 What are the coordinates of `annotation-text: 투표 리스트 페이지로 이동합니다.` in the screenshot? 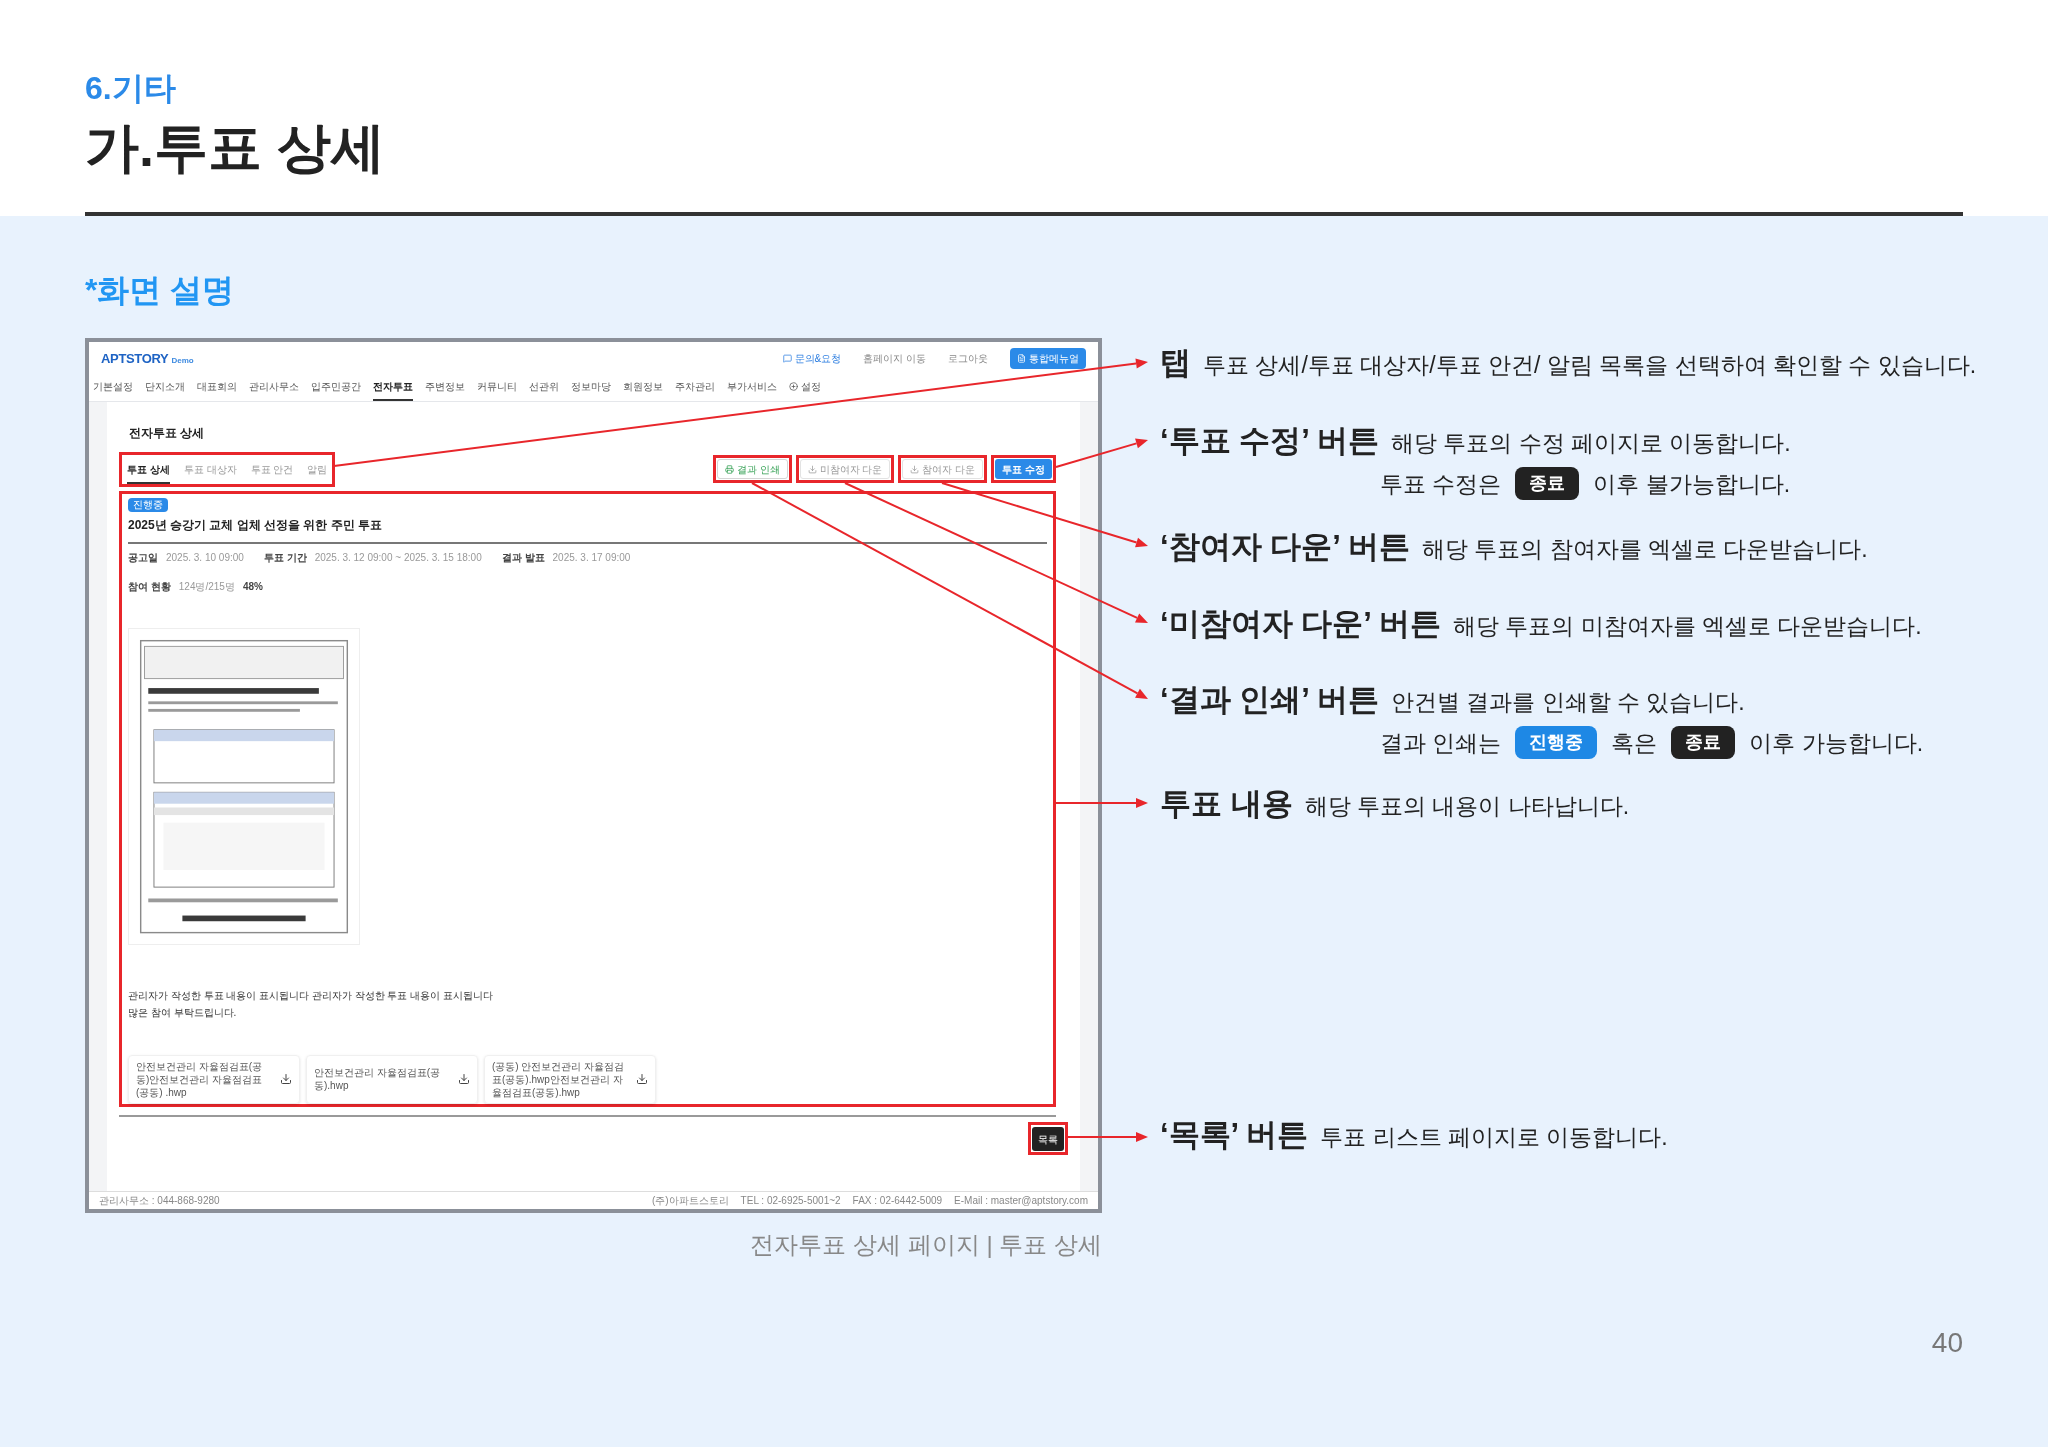 It's located at (1494, 1137).